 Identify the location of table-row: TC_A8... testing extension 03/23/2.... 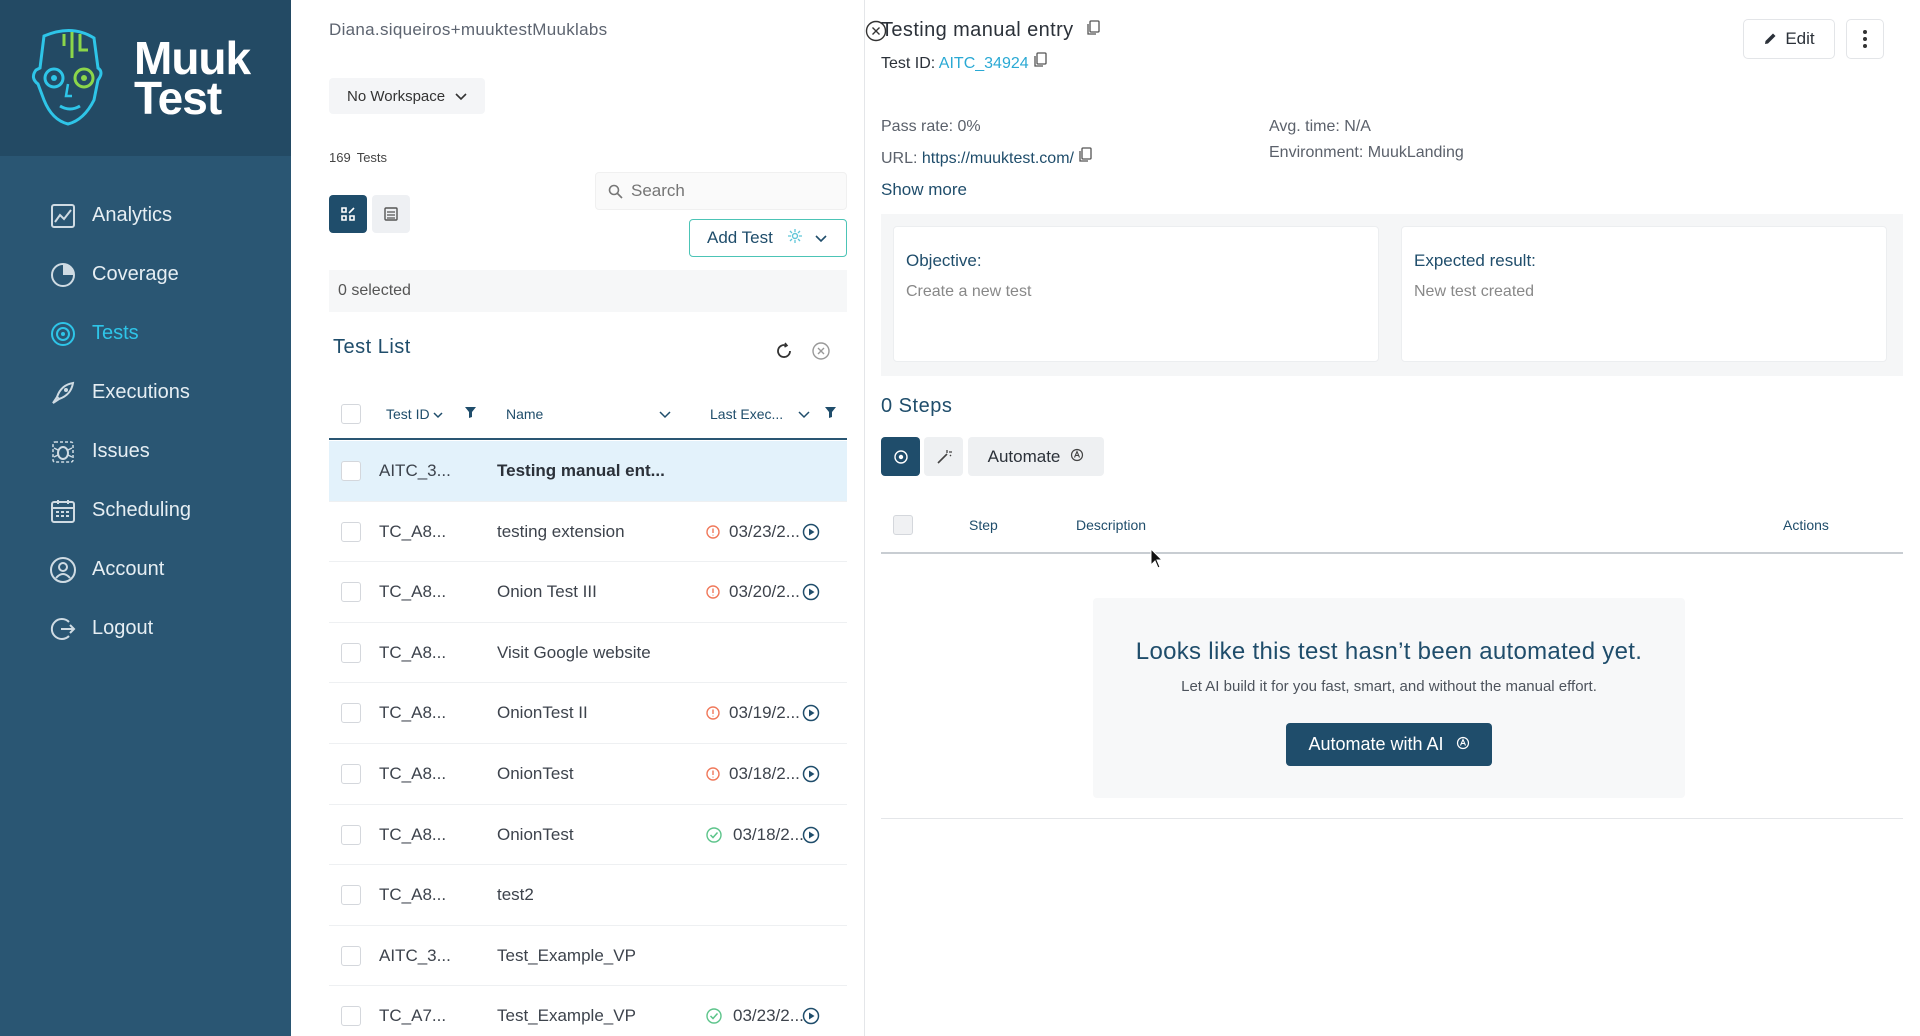
(588, 532).